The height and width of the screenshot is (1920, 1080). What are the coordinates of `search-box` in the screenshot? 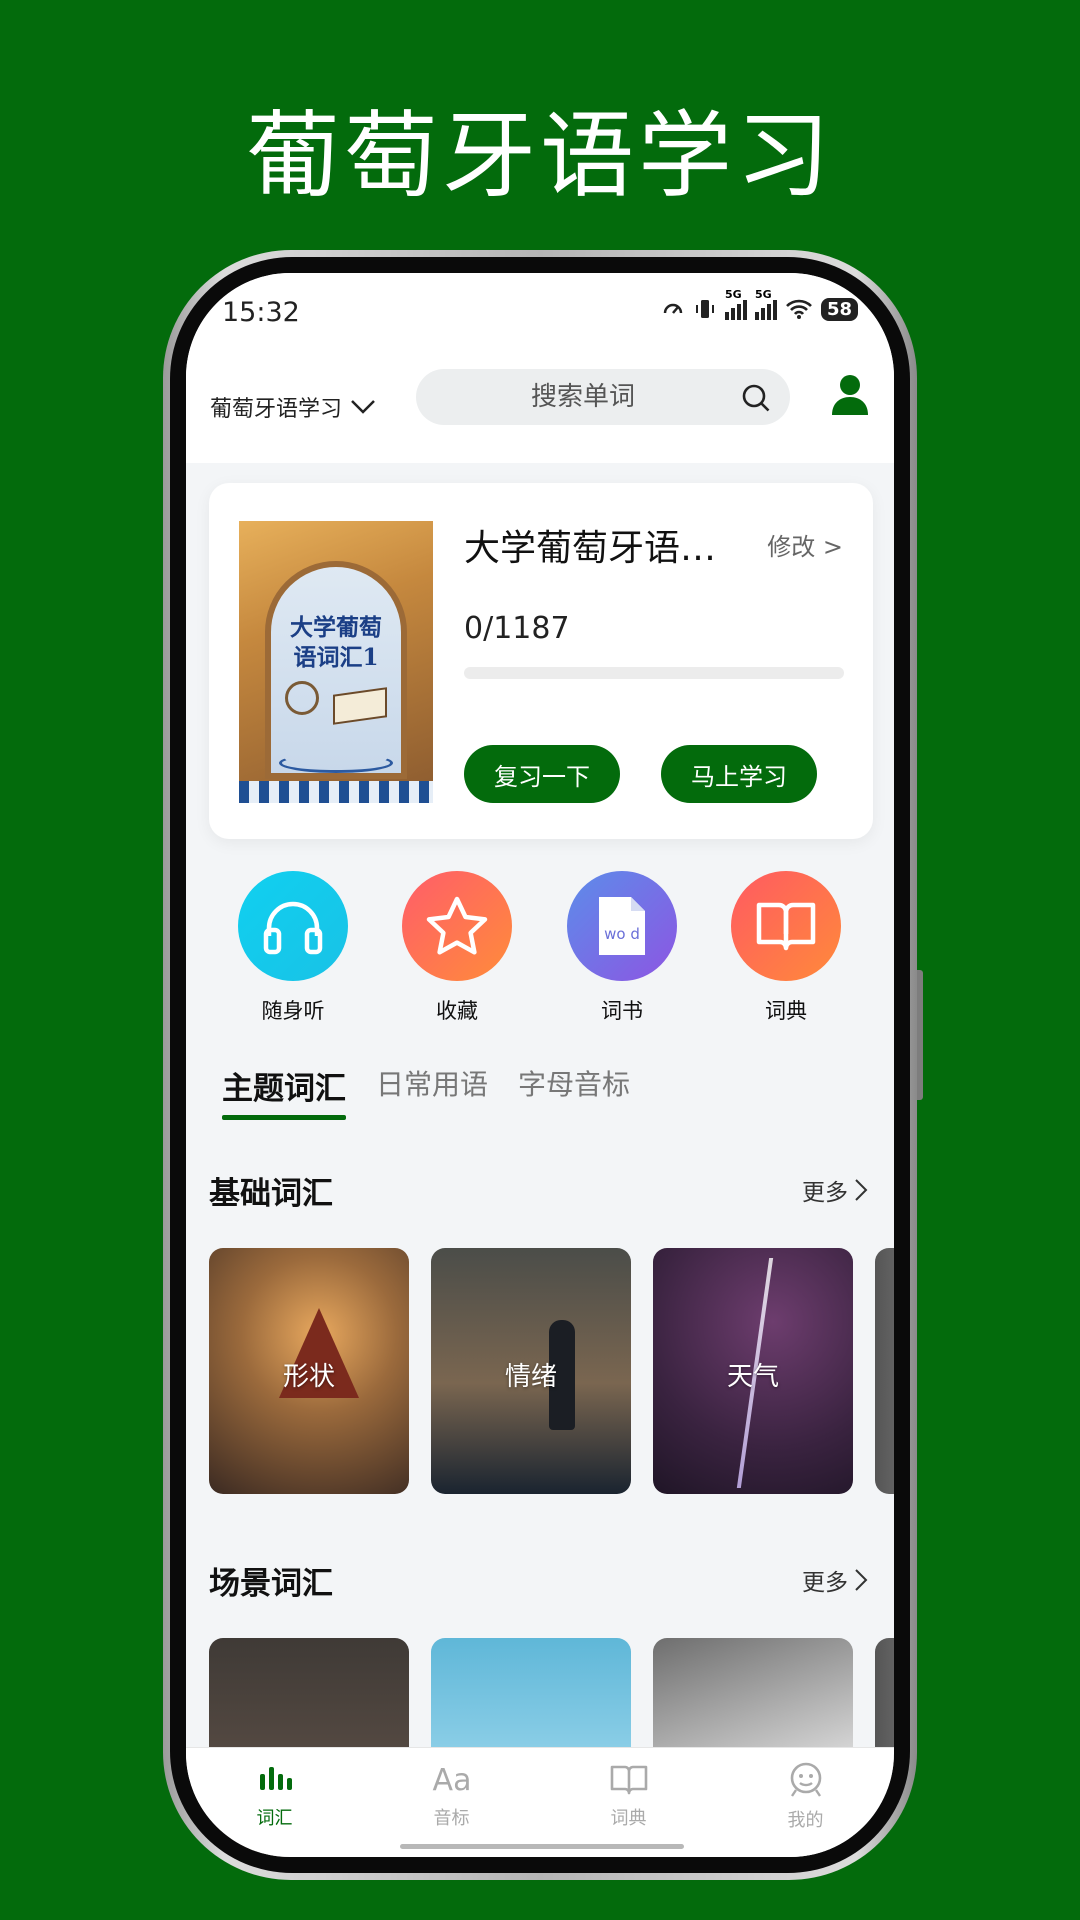 It's located at (603, 397).